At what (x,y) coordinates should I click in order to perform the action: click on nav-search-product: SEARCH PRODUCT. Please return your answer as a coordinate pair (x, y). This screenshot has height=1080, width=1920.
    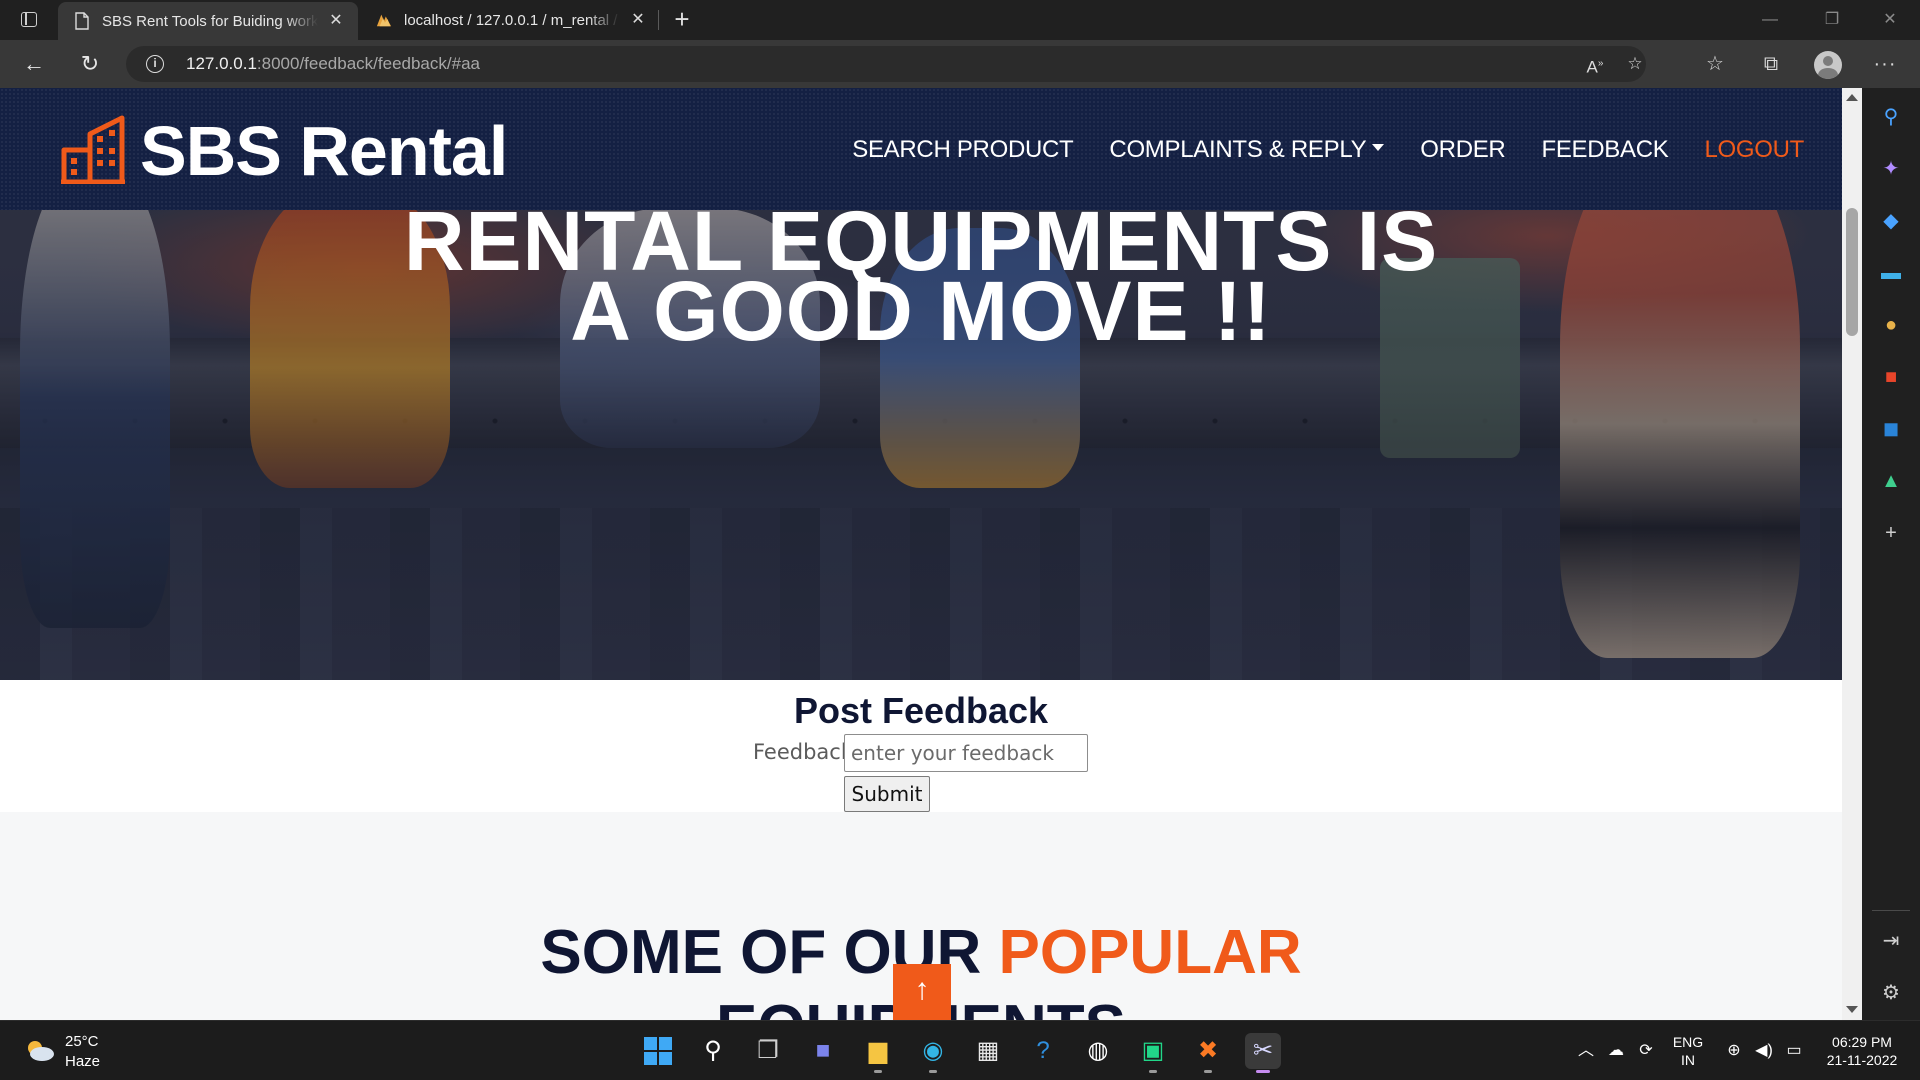
    Looking at the image, I should click on (962, 150).